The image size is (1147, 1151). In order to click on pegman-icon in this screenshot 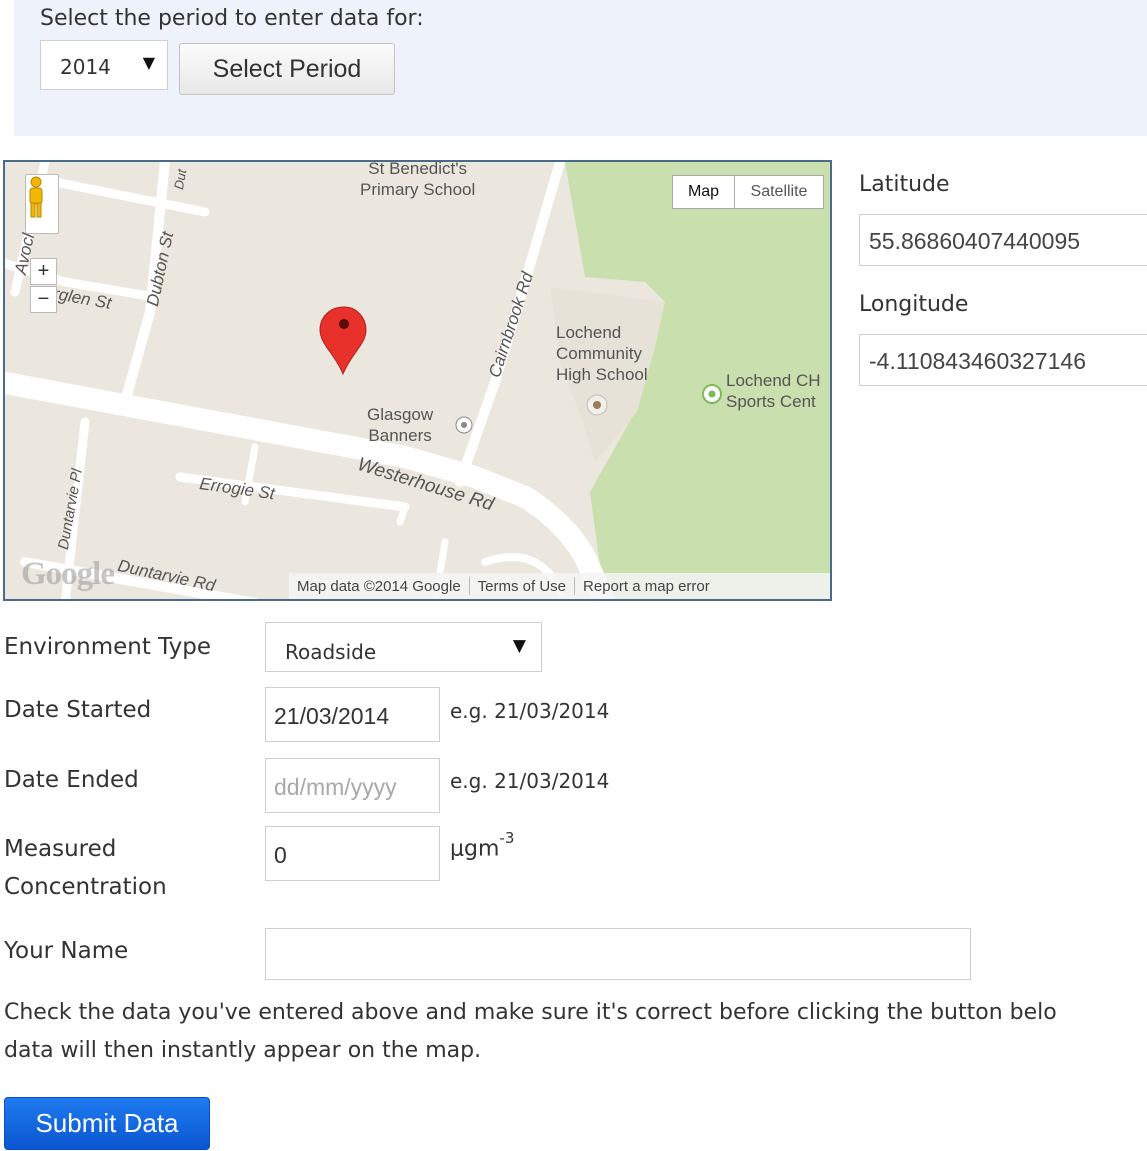, I will do `click(42, 204)`.